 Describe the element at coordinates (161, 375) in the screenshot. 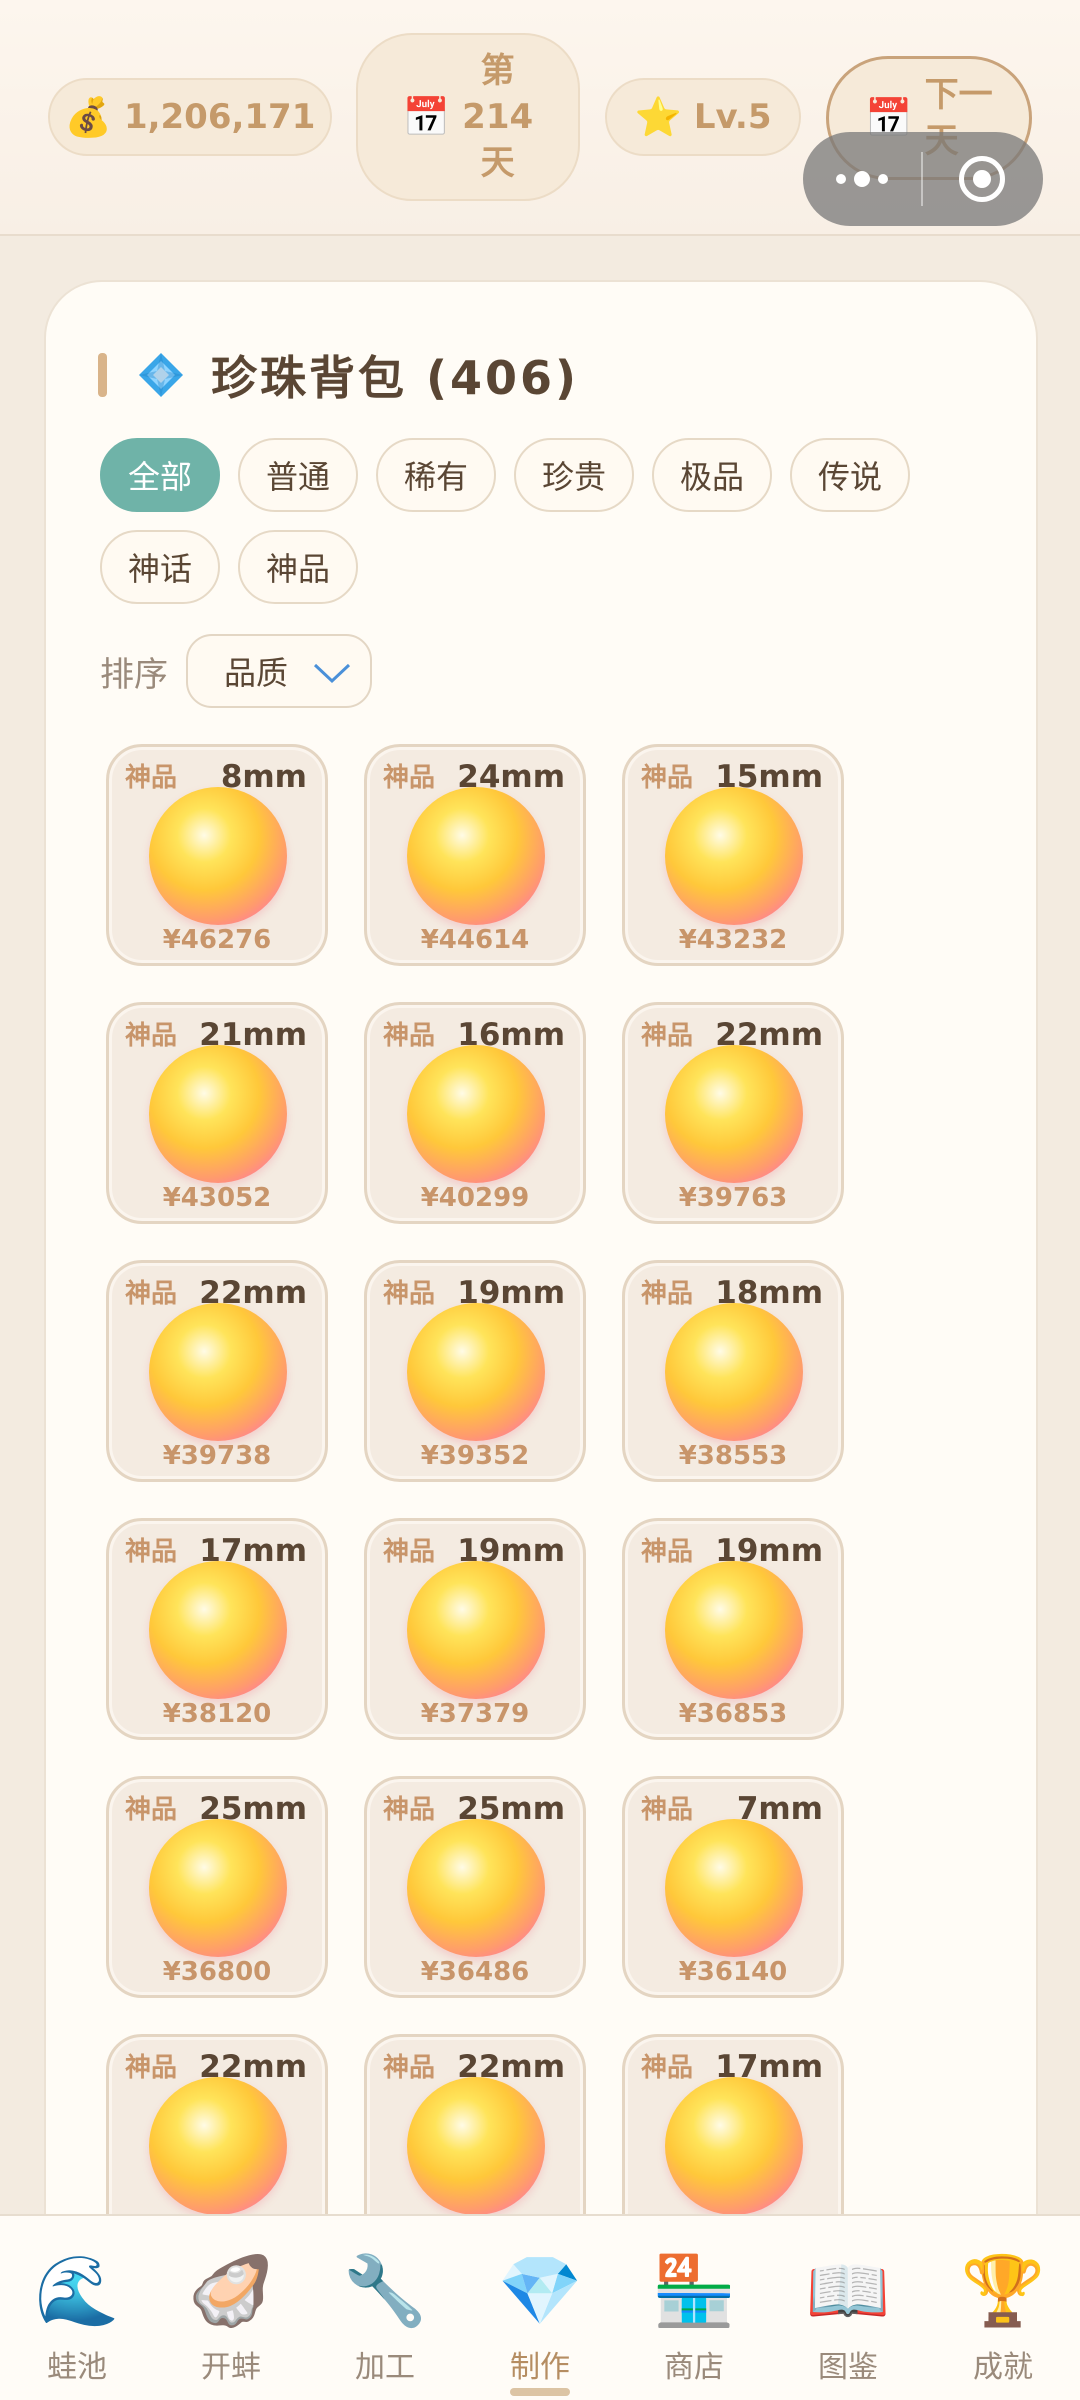

I see `diamond-emblem-icon` at that location.